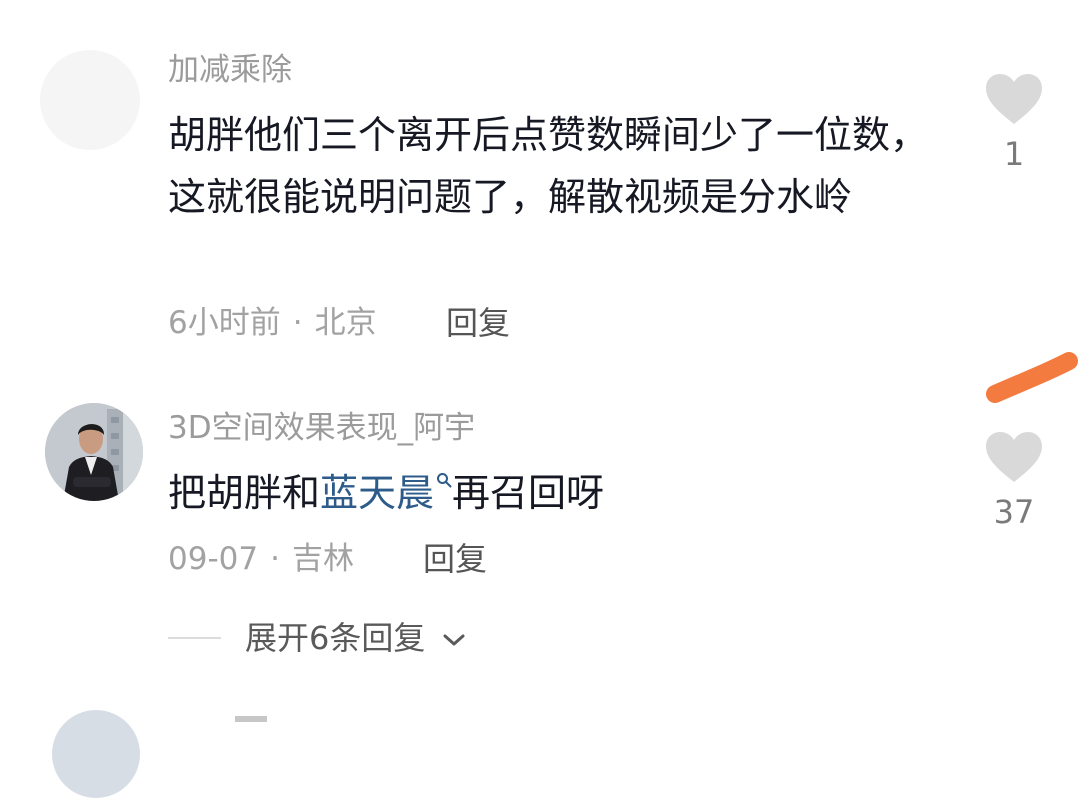 This screenshot has height=798, width=1080. Describe the element at coordinates (548, 166) in the screenshot. I see `comment-text: 胡胖他们三个离开后点赞数瞬间少了一位数，这就很能说明问题了，解散视频是分水岭` at that location.